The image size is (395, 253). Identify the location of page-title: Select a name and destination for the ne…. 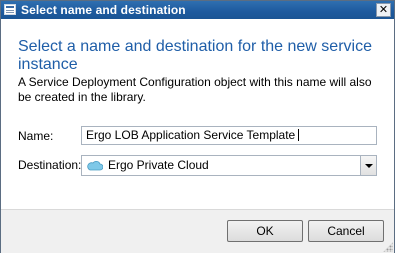
(195, 55).